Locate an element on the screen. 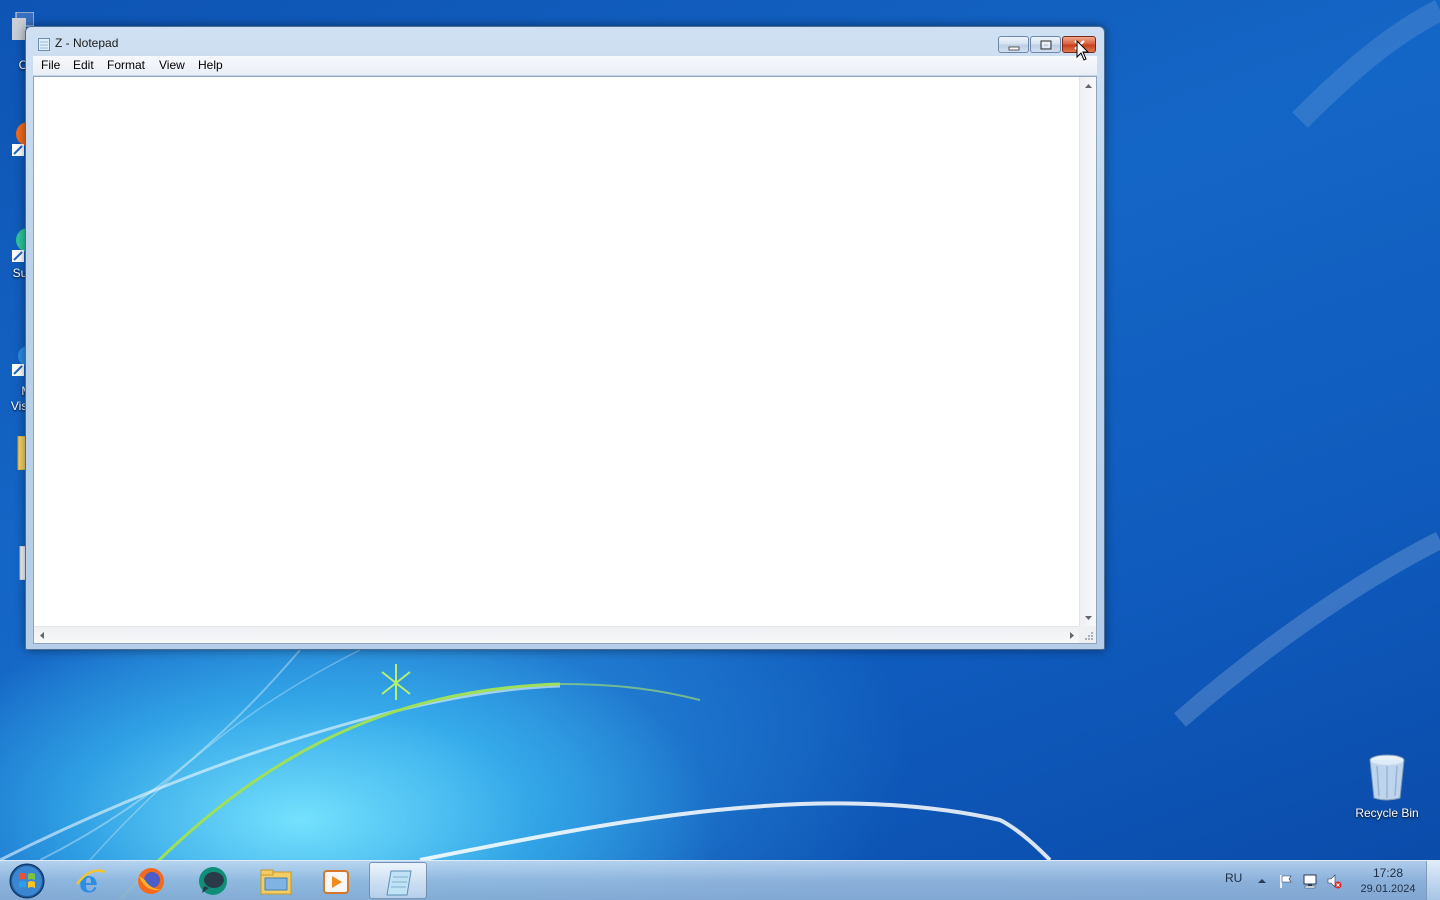 This screenshot has width=1440, height=900. start-button is located at coordinates (27, 881).